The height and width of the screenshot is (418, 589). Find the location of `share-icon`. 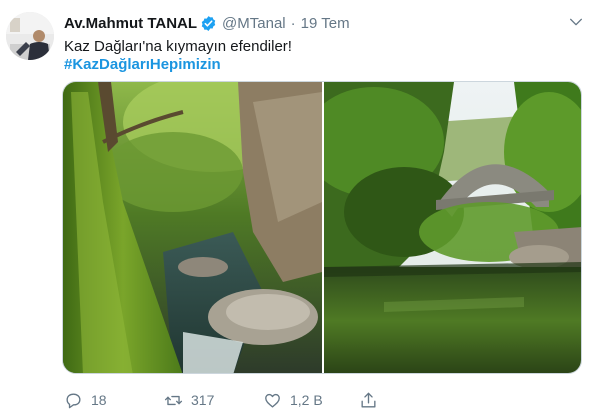

share-icon is located at coordinates (368, 400).